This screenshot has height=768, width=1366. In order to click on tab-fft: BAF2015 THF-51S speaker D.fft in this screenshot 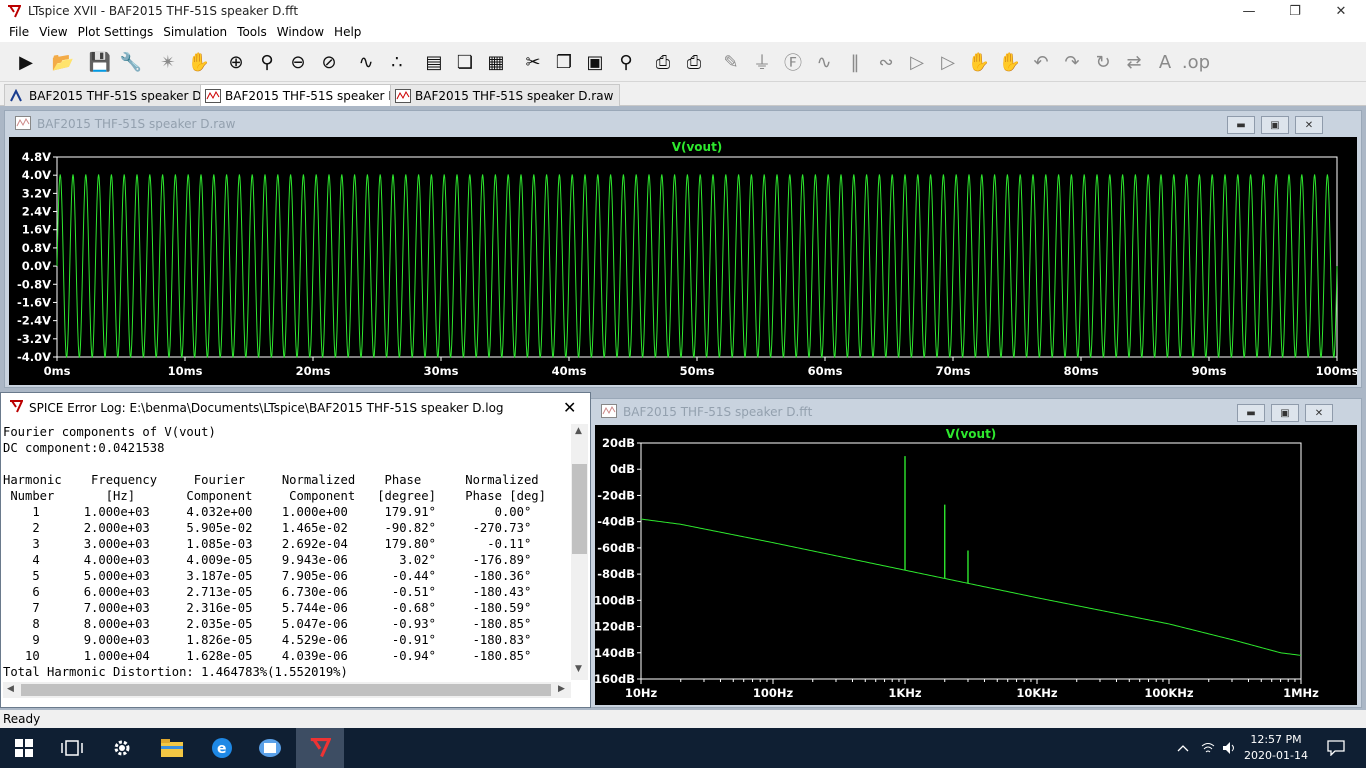, I will do `click(311, 95)`.